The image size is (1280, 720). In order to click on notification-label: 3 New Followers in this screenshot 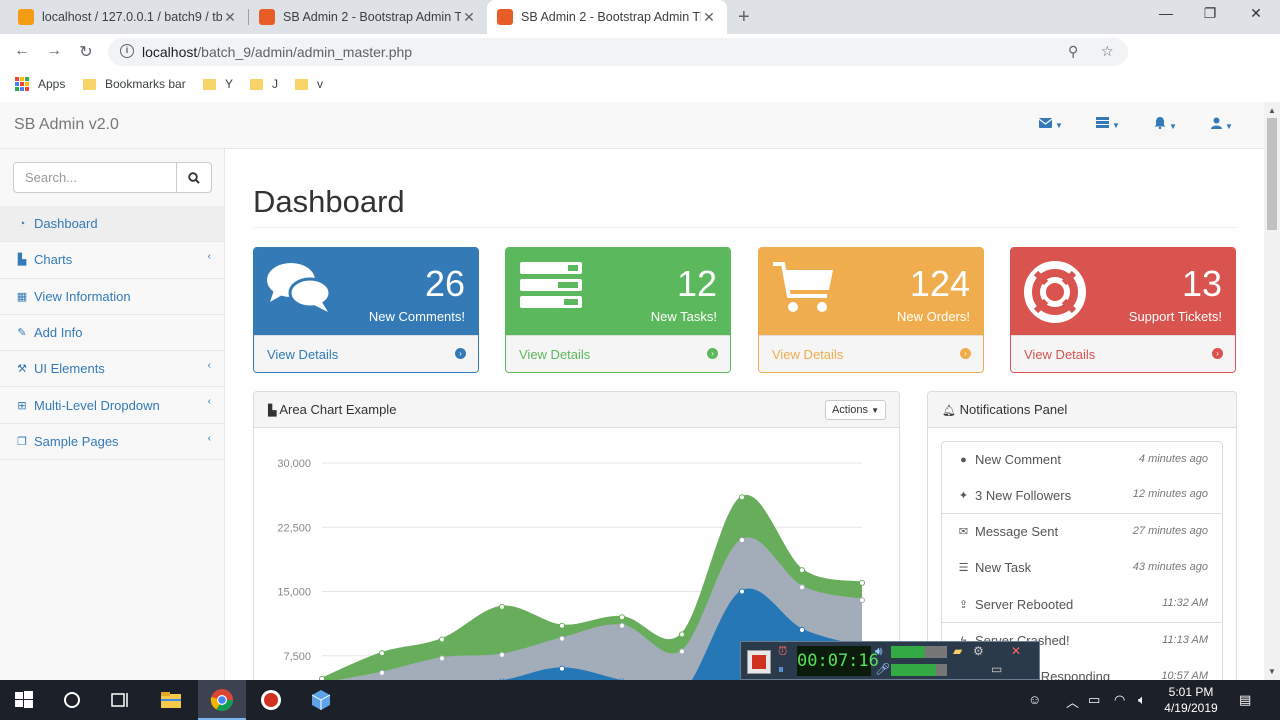, I will do `click(1023, 495)`.